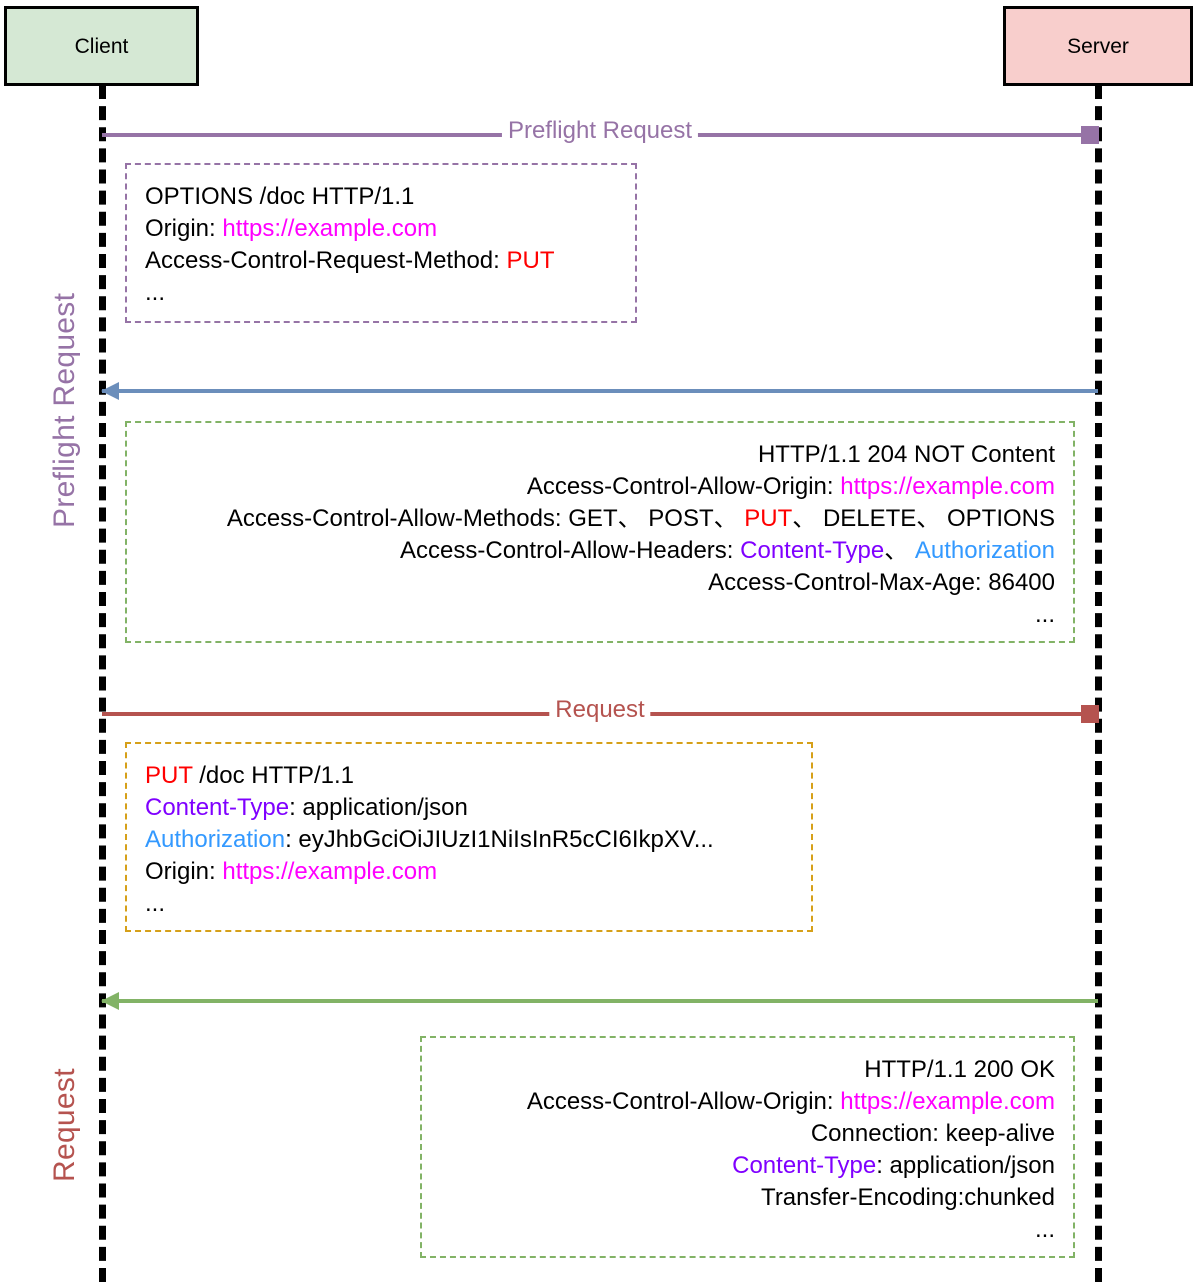 The height and width of the screenshot is (1282, 1202). Describe the element at coordinates (906, 454) in the screenshot. I see `note-token: HTTP/1.1 204 NOT Content` at that location.